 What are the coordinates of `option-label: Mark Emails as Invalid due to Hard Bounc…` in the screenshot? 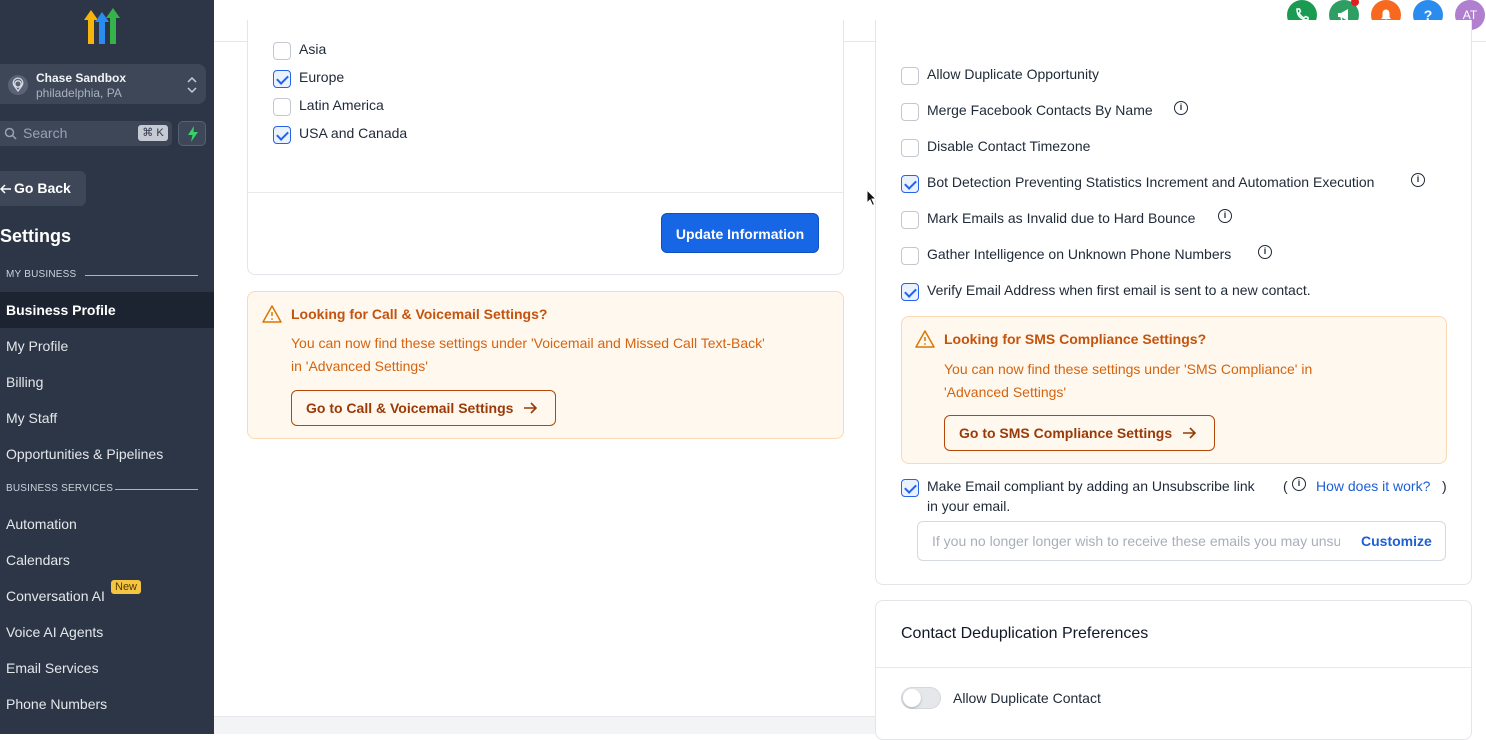 It's located at (1061, 218).